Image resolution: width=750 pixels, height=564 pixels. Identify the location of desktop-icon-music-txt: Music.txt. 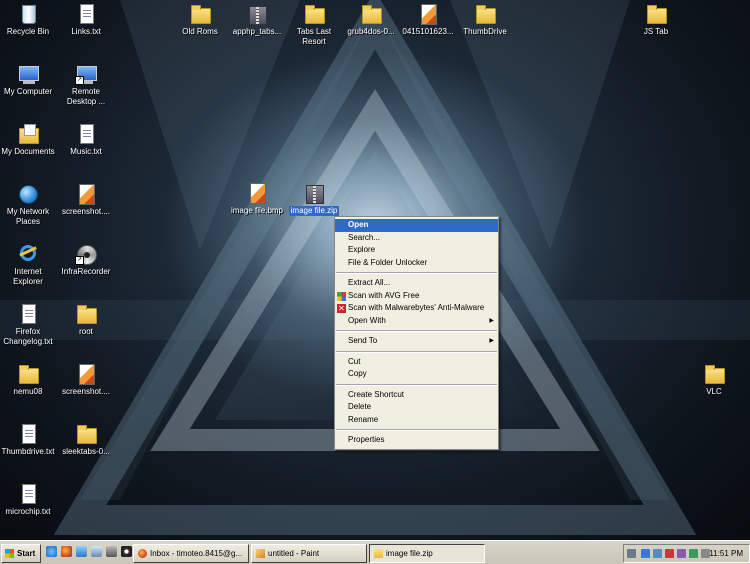
(86, 140).